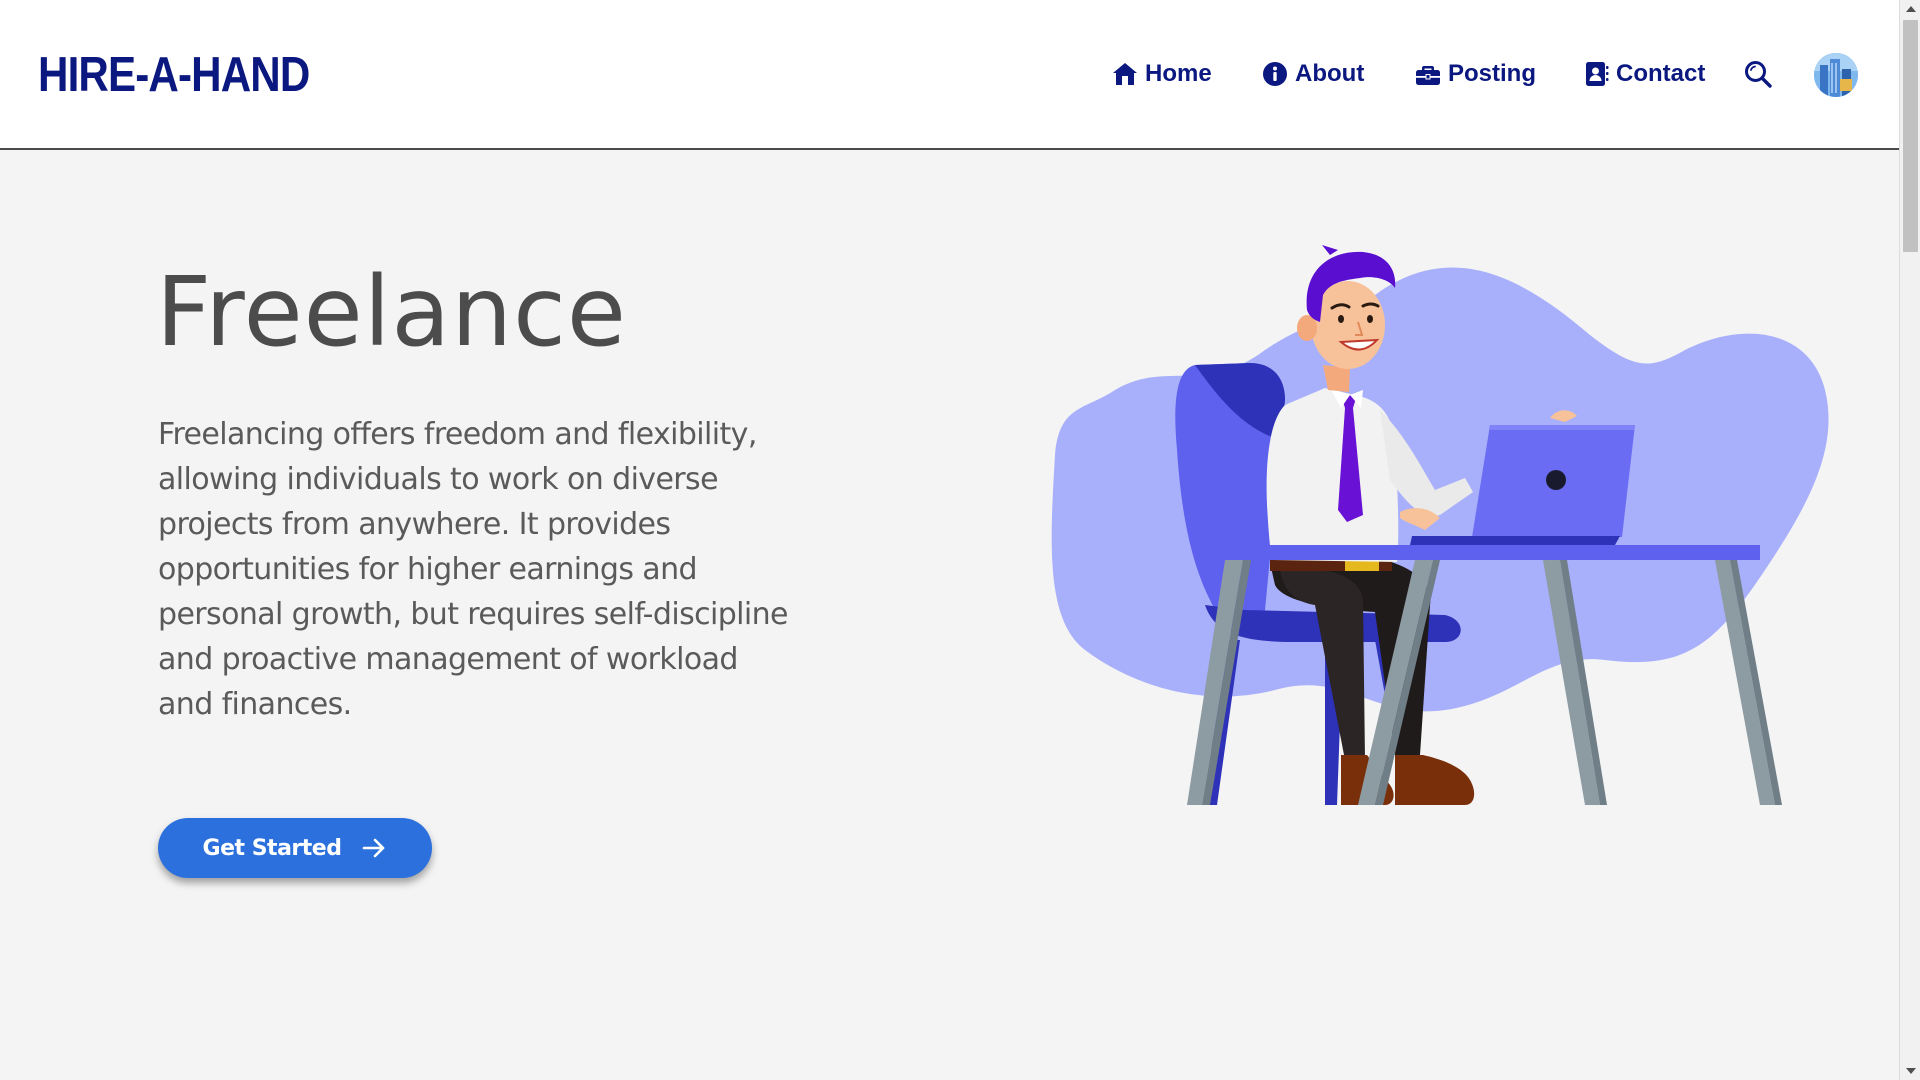 Image resolution: width=1920 pixels, height=1080 pixels. I want to click on user-avatar, so click(1836, 75).